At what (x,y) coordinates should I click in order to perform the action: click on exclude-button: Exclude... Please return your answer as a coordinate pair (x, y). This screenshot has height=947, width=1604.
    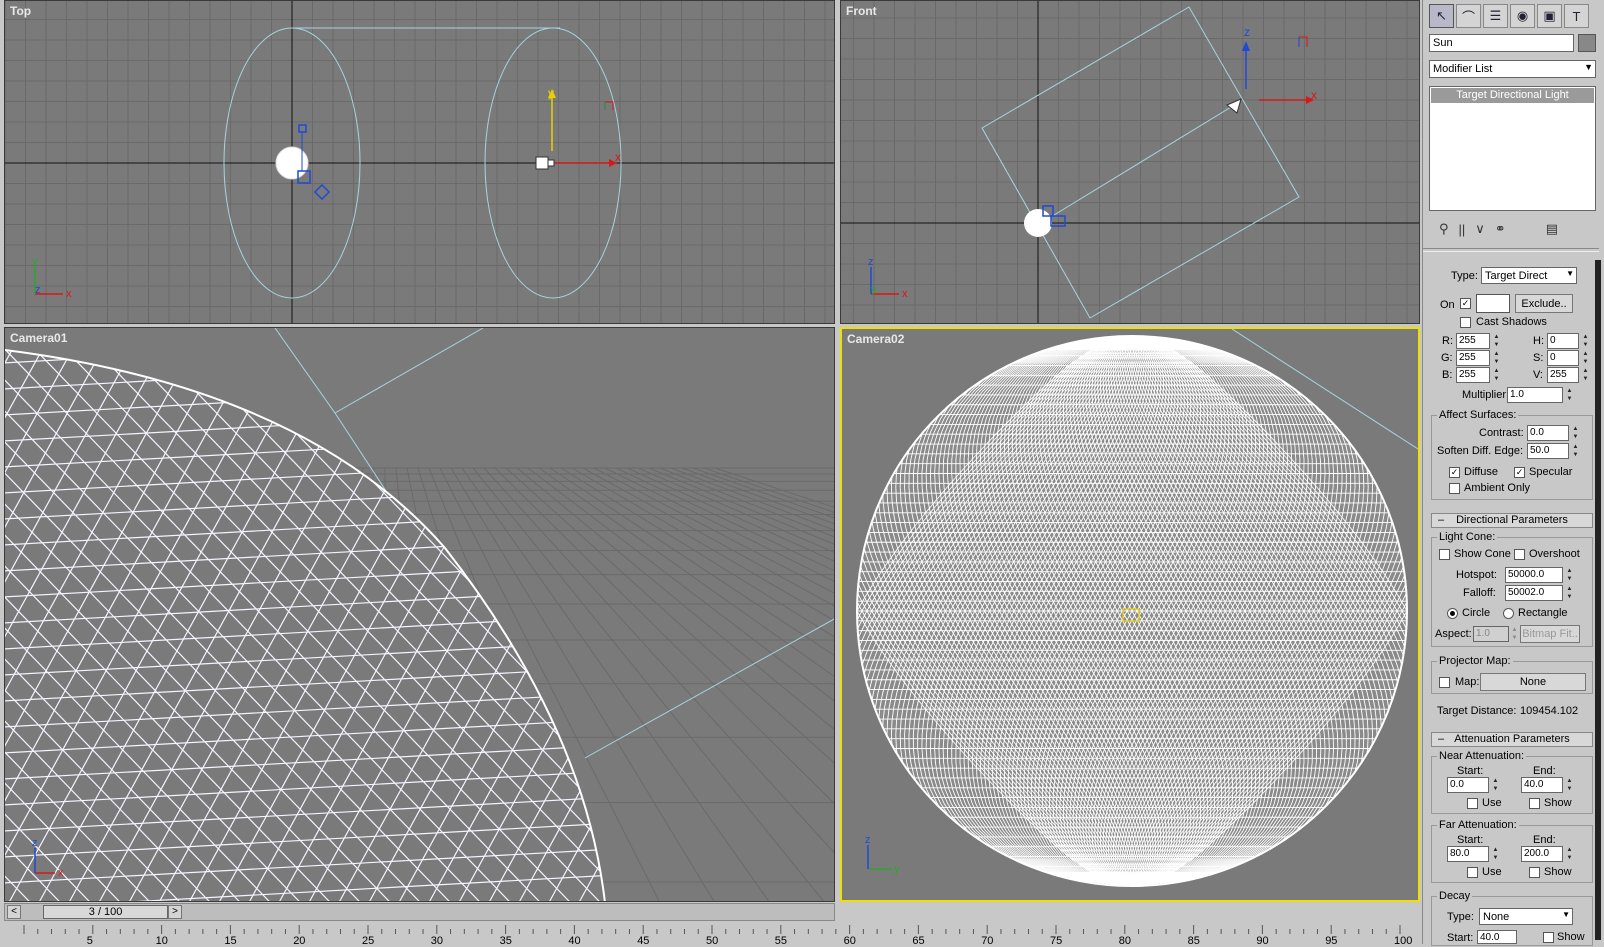
    Looking at the image, I should click on (1544, 303).